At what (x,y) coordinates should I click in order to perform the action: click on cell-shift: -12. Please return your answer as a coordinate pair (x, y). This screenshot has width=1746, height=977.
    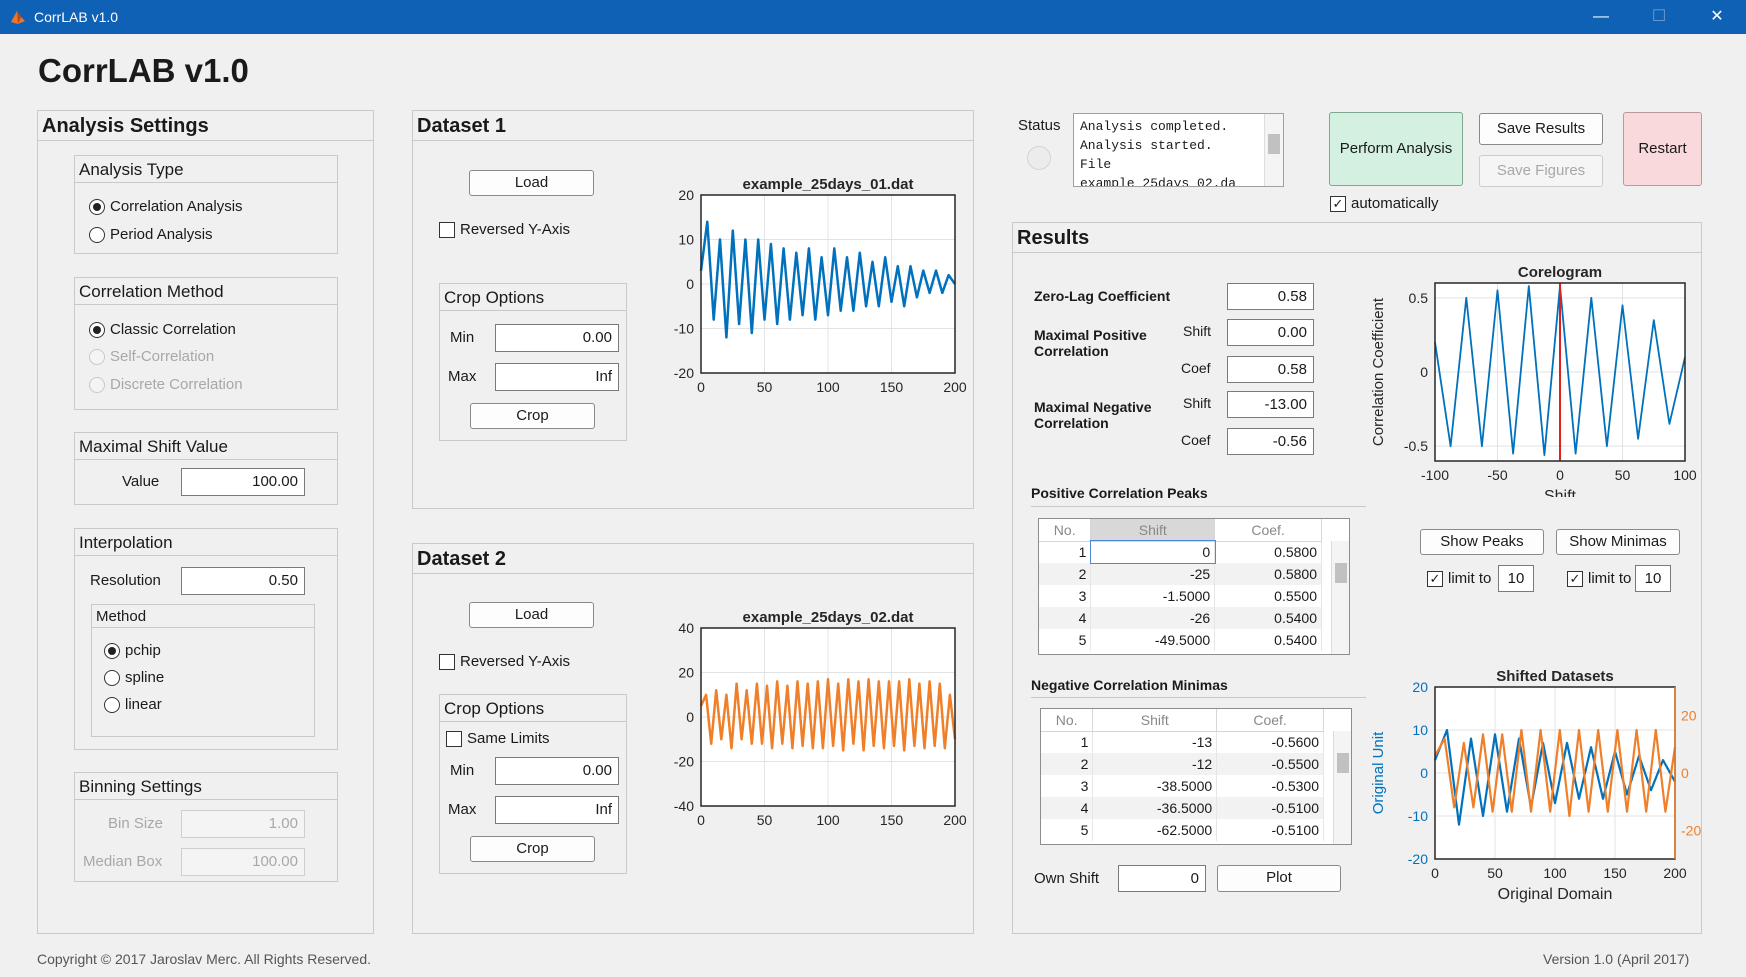
    Looking at the image, I should click on (1155, 764).